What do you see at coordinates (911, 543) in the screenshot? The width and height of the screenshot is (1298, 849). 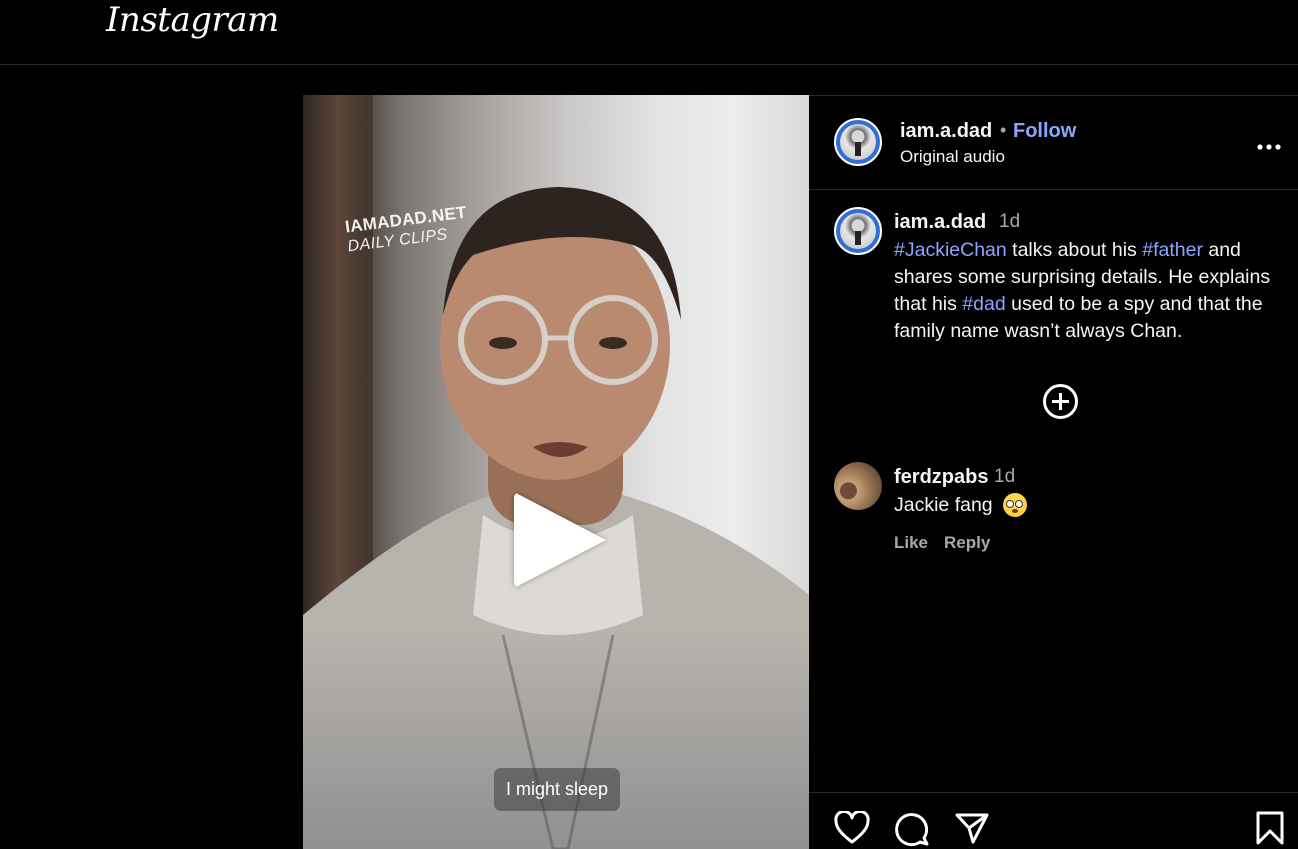 I see `comment-like-button: Like` at bounding box center [911, 543].